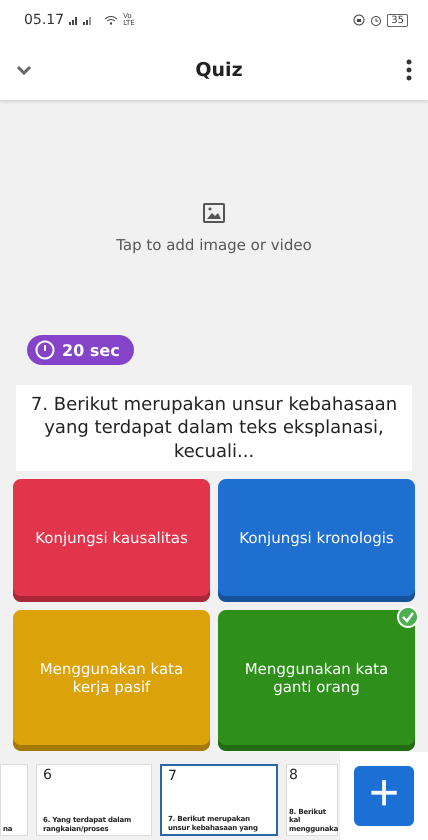 This screenshot has width=428, height=840. Describe the element at coordinates (384, 796) in the screenshot. I see `add-slide-button: +` at that location.